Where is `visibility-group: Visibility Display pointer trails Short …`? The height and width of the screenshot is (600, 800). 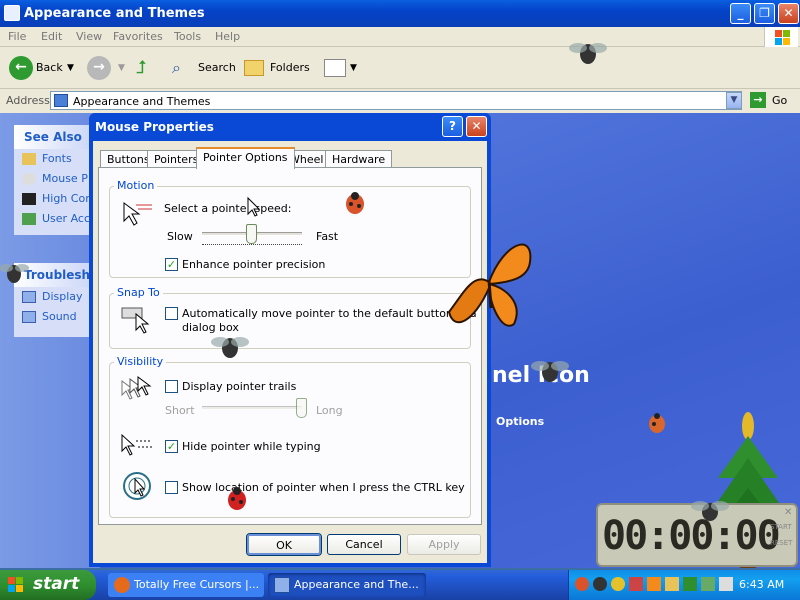
visibility-group: Visibility Display pointer trails Short … is located at coordinates (290, 436).